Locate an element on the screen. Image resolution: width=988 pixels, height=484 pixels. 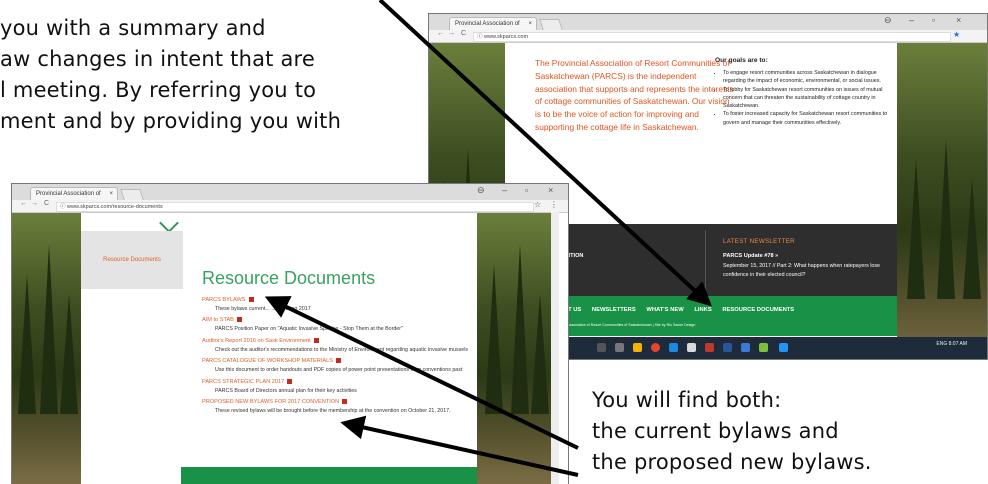
newsletter-title: PARCS Update #78 » is located at coordinates (808, 256).